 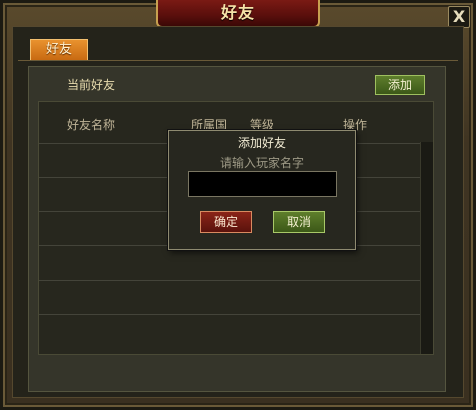 What do you see at coordinates (226, 222) in the screenshot?
I see `confirm-button: 确定` at bounding box center [226, 222].